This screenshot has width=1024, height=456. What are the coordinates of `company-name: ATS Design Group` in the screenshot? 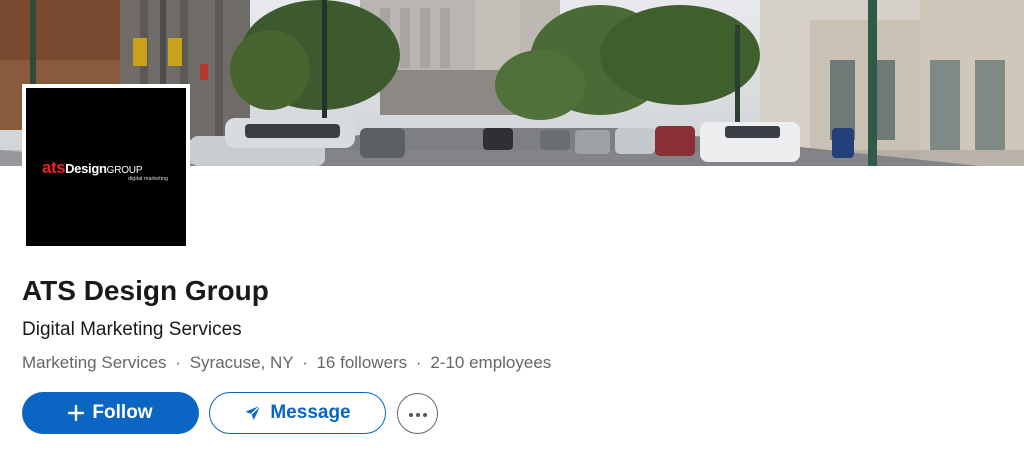 It's located at (145, 290).